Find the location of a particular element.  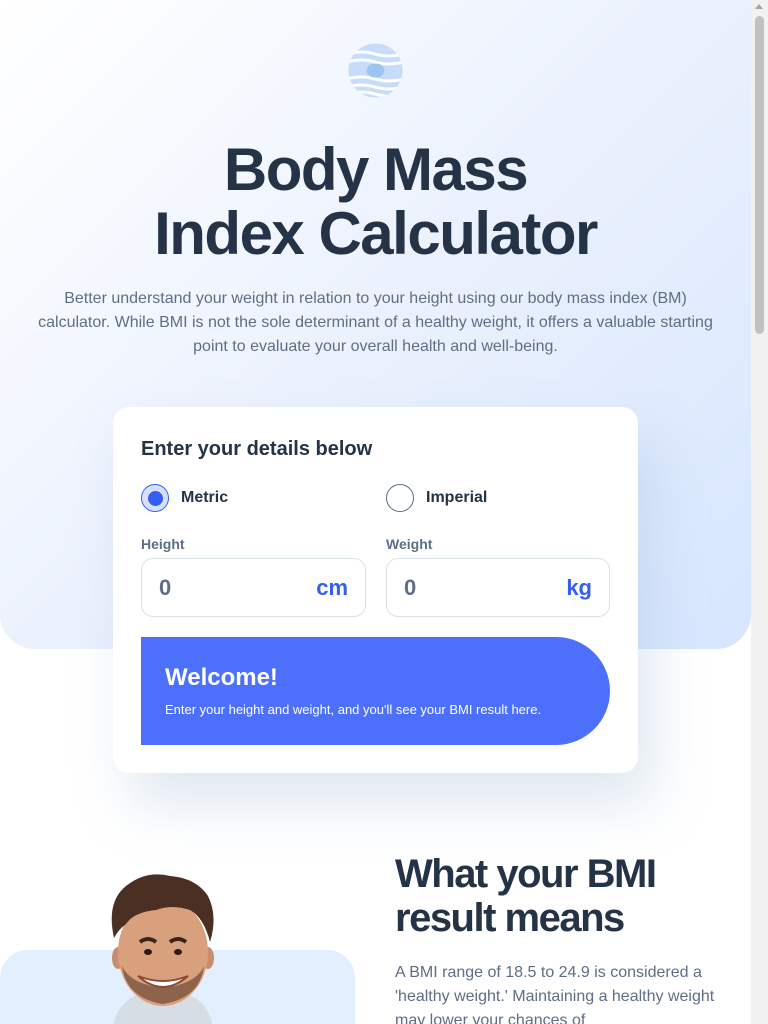

metric-radio: Metric is located at coordinates (184, 498).